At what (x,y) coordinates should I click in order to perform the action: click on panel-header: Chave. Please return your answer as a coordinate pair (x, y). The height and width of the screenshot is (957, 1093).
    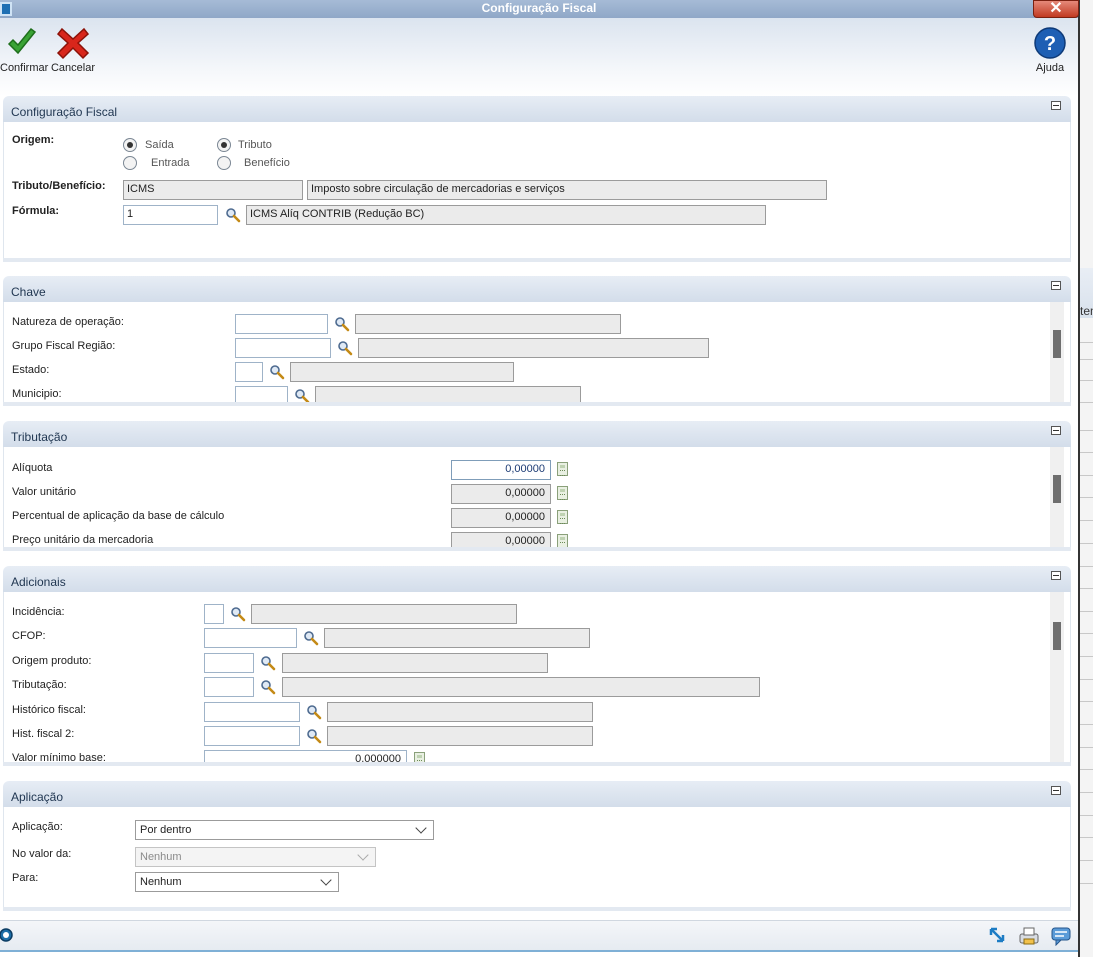
    Looking at the image, I should click on (537, 289).